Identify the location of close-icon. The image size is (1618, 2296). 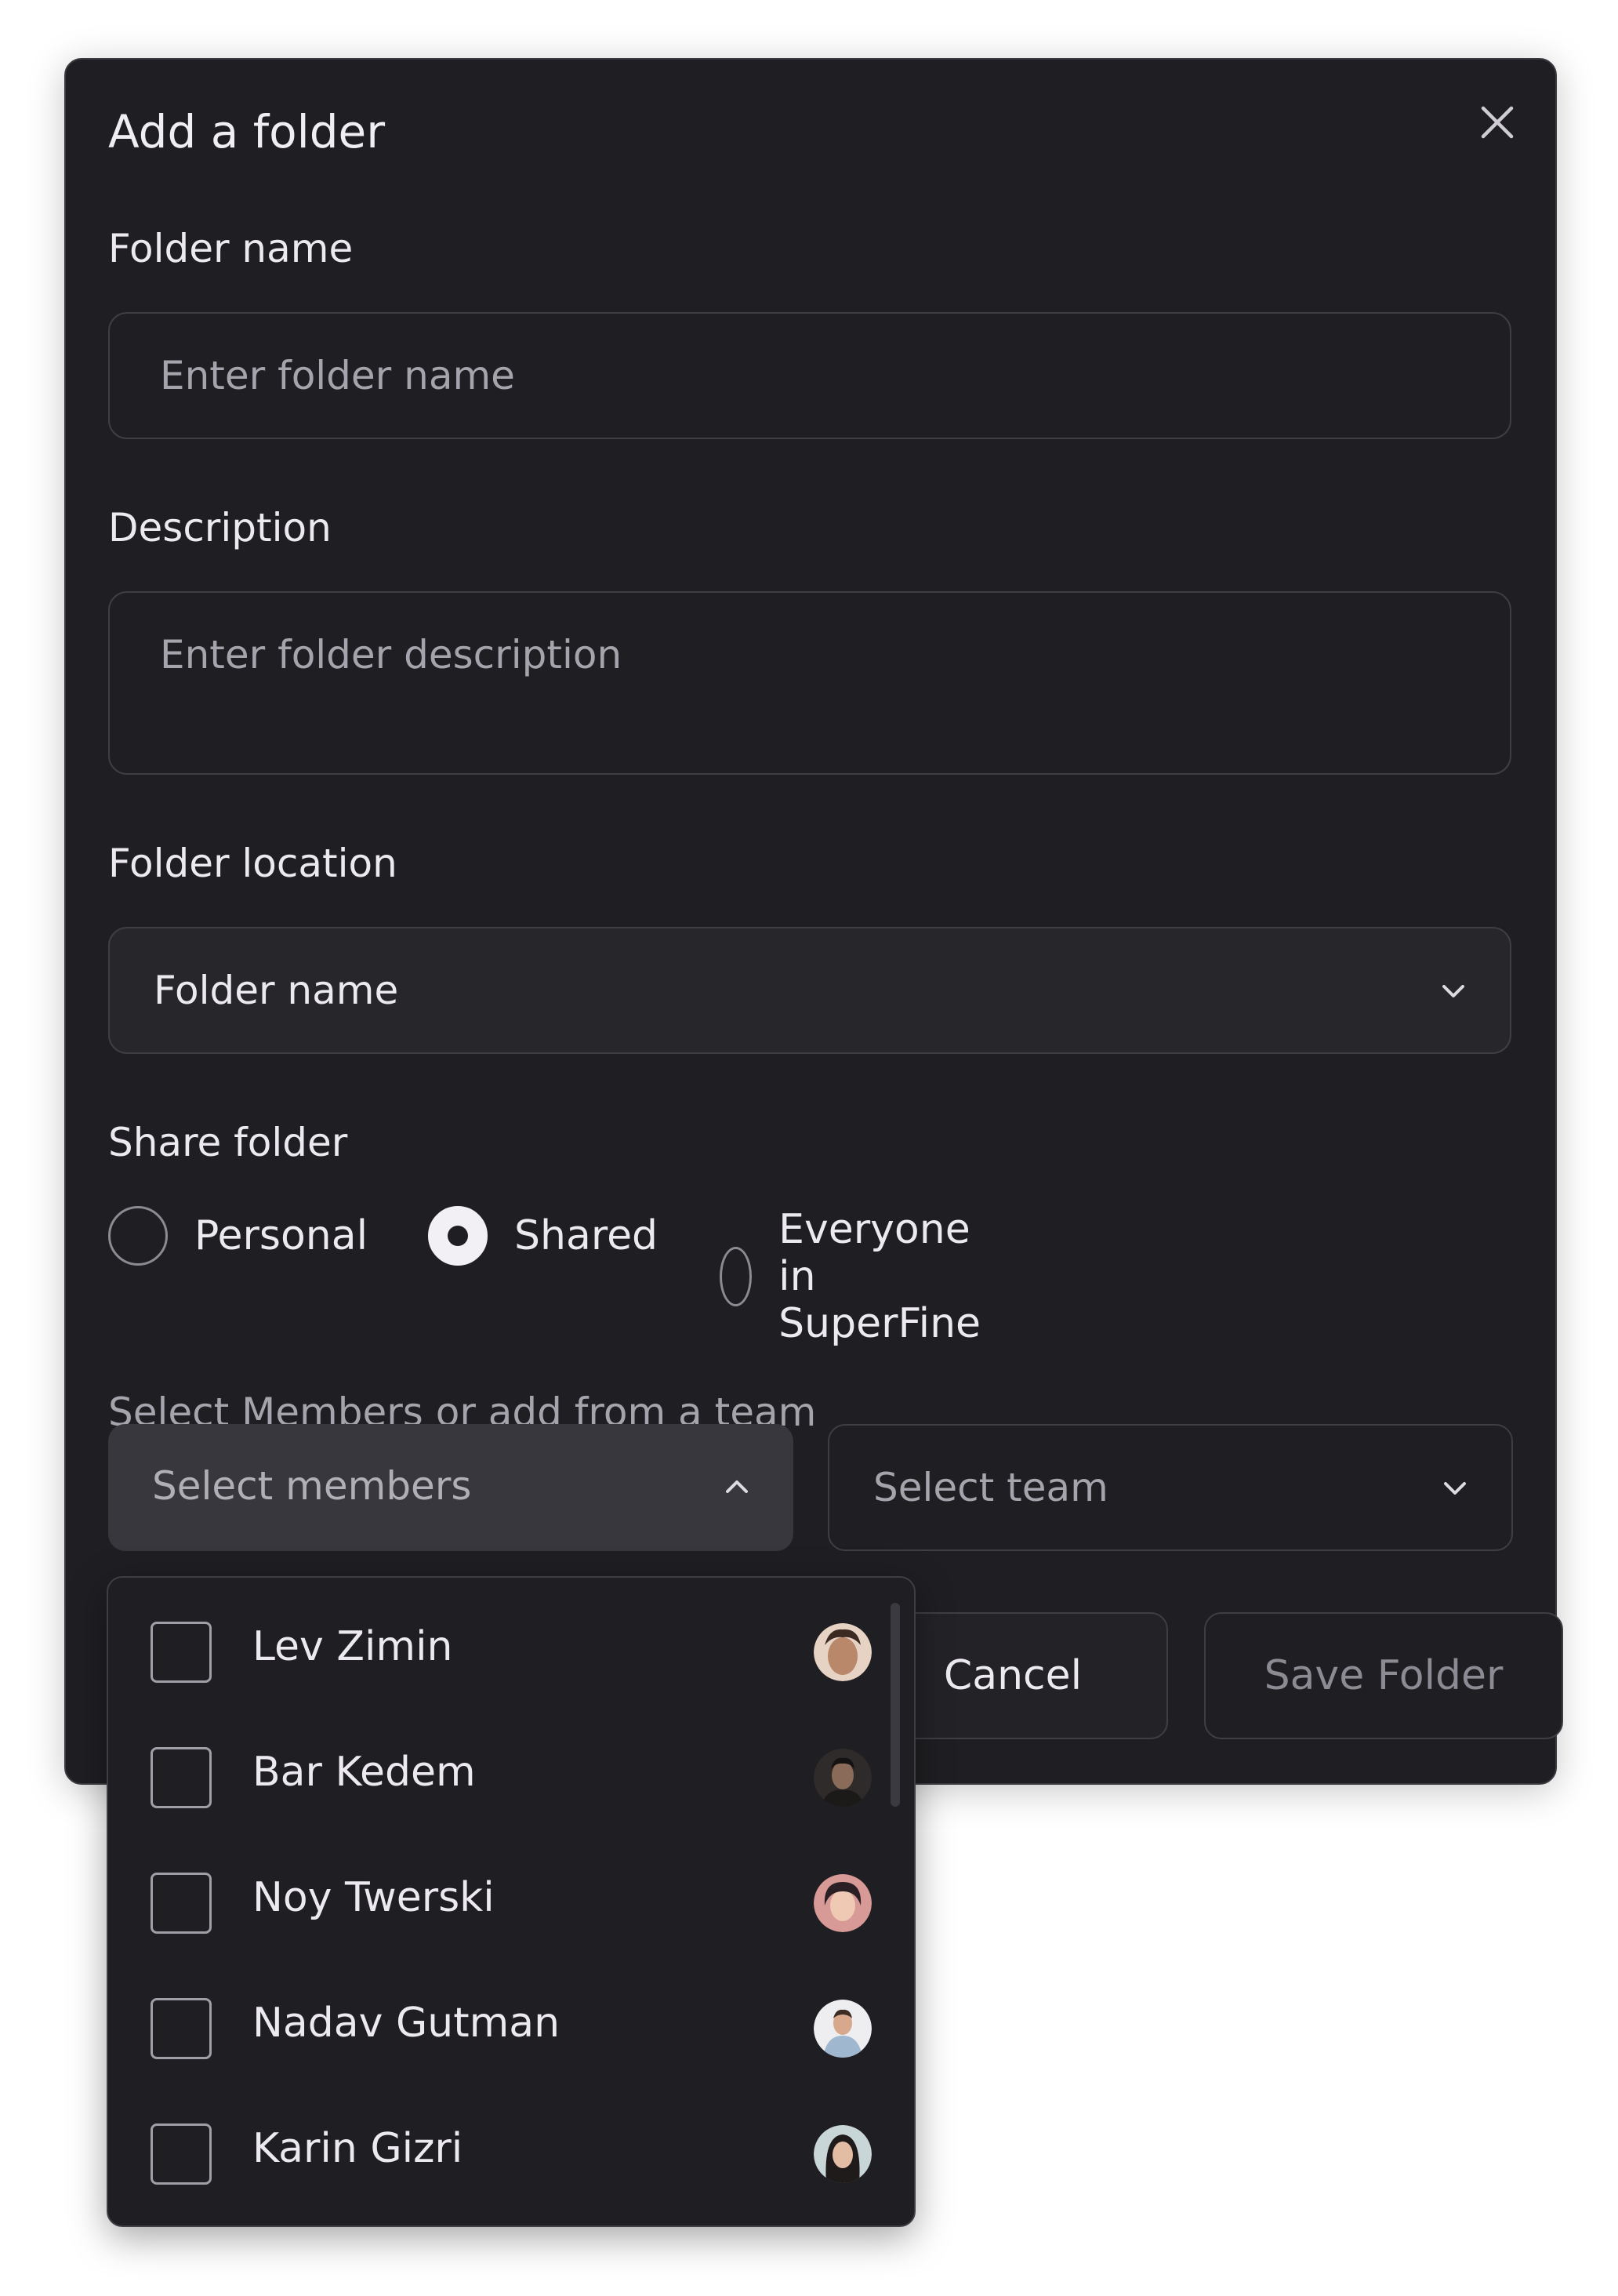
(1497, 122).